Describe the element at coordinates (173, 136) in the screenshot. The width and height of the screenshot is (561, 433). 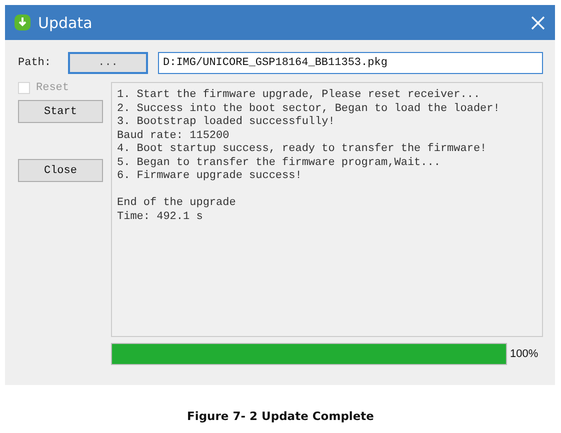
I see `log-line: Baud rate: 115200` at that location.